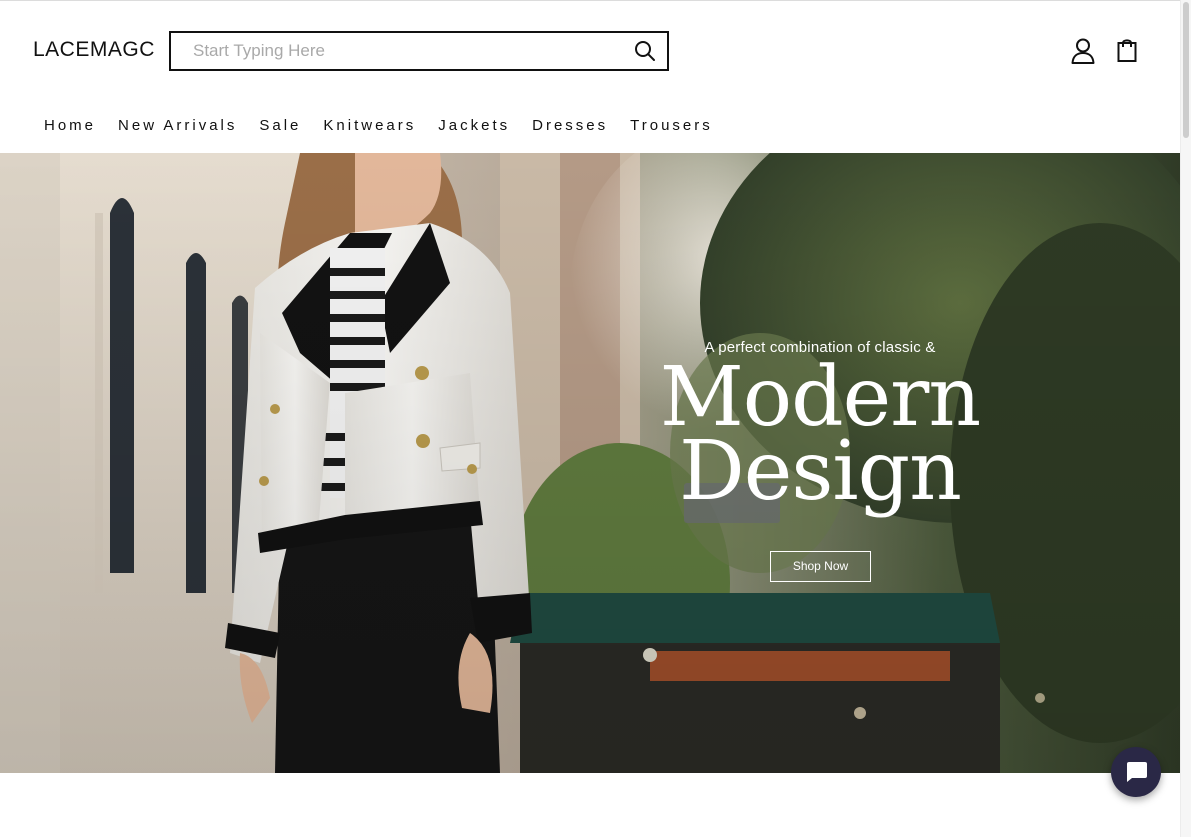 The width and height of the screenshot is (1191, 837). What do you see at coordinates (94, 50) in the screenshot?
I see `site-logo: LACEMAGC` at bounding box center [94, 50].